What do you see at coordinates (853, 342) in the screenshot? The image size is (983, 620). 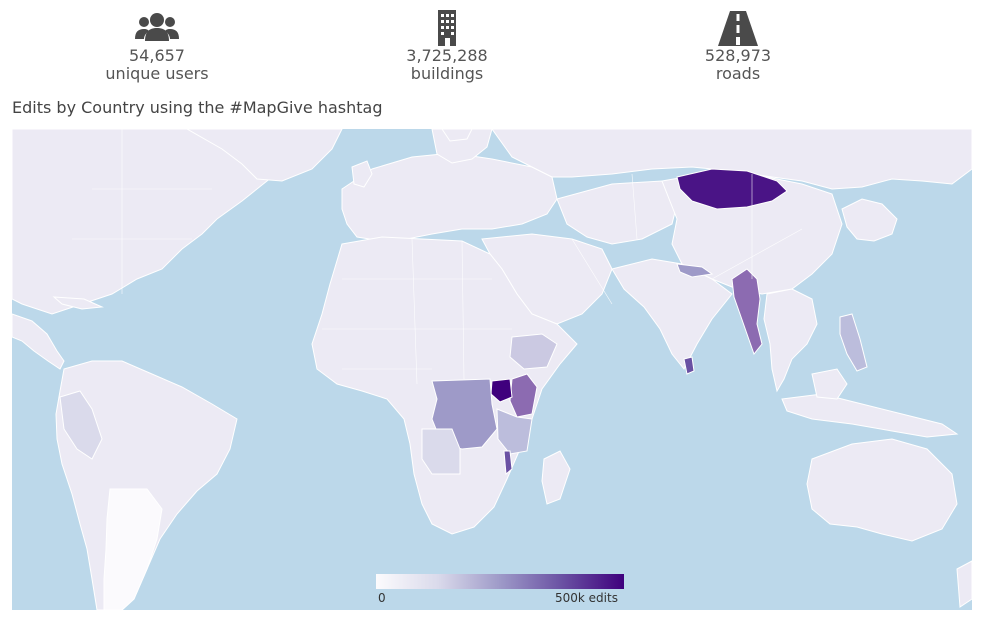 I see `country-philippines` at bounding box center [853, 342].